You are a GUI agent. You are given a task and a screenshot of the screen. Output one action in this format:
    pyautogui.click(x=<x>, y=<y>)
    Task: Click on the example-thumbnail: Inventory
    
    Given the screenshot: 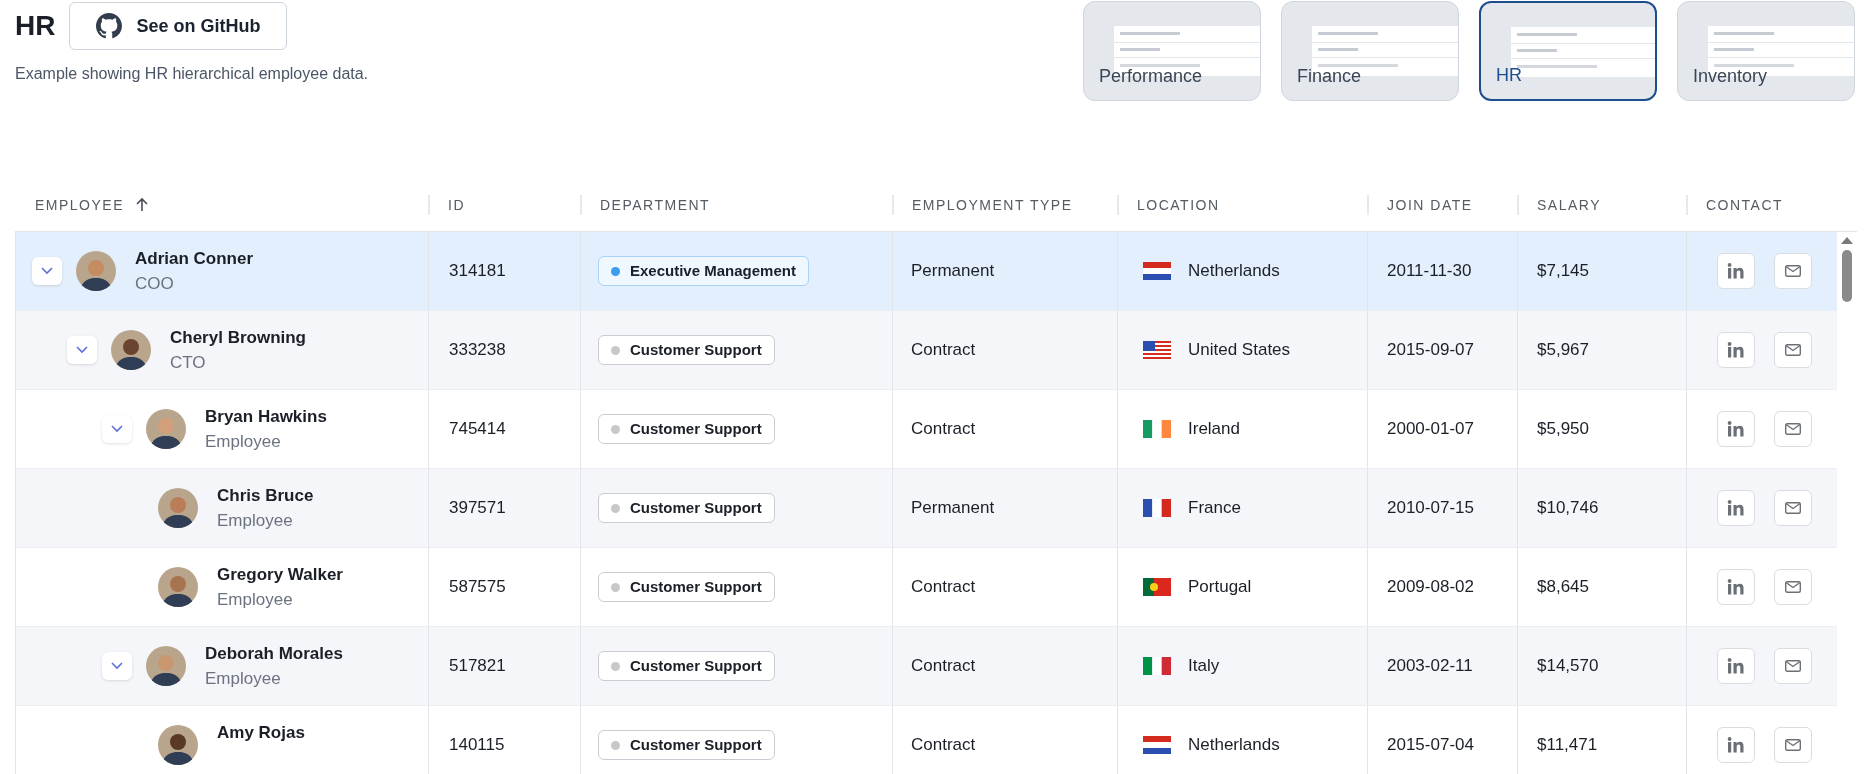 What is the action you would take?
    pyautogui.click(x=1766, y=51)
    